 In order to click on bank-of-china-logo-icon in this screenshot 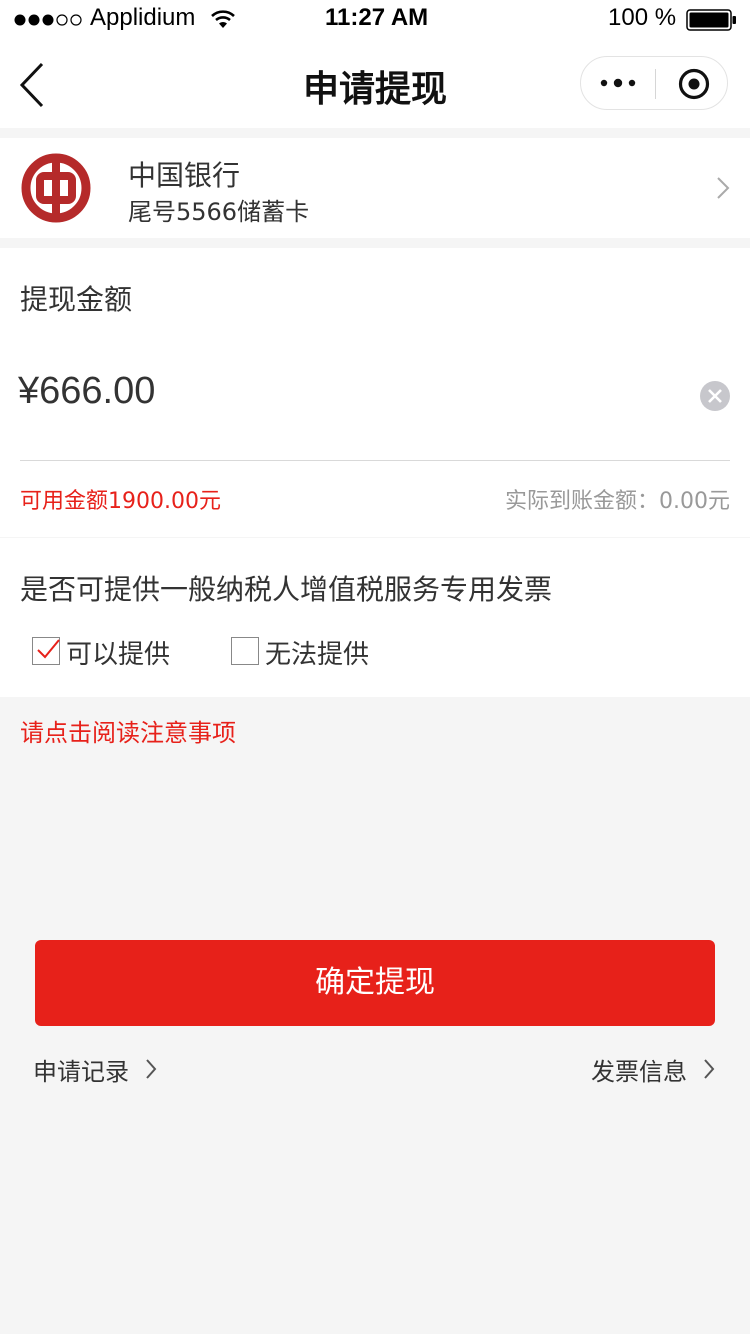, I will do `click(56, 188)`.